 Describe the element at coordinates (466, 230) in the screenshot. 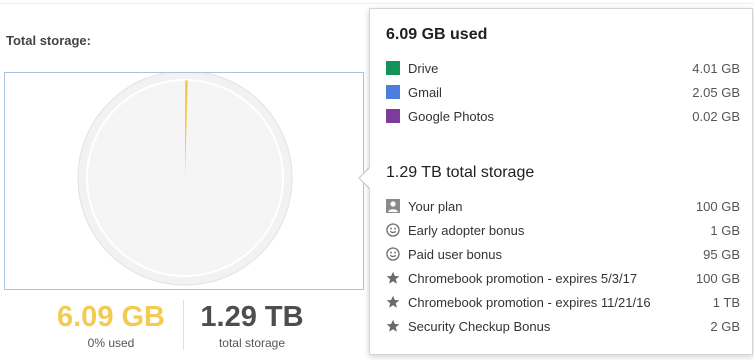

I see `plan-label: Early adopter bonus` at that location.